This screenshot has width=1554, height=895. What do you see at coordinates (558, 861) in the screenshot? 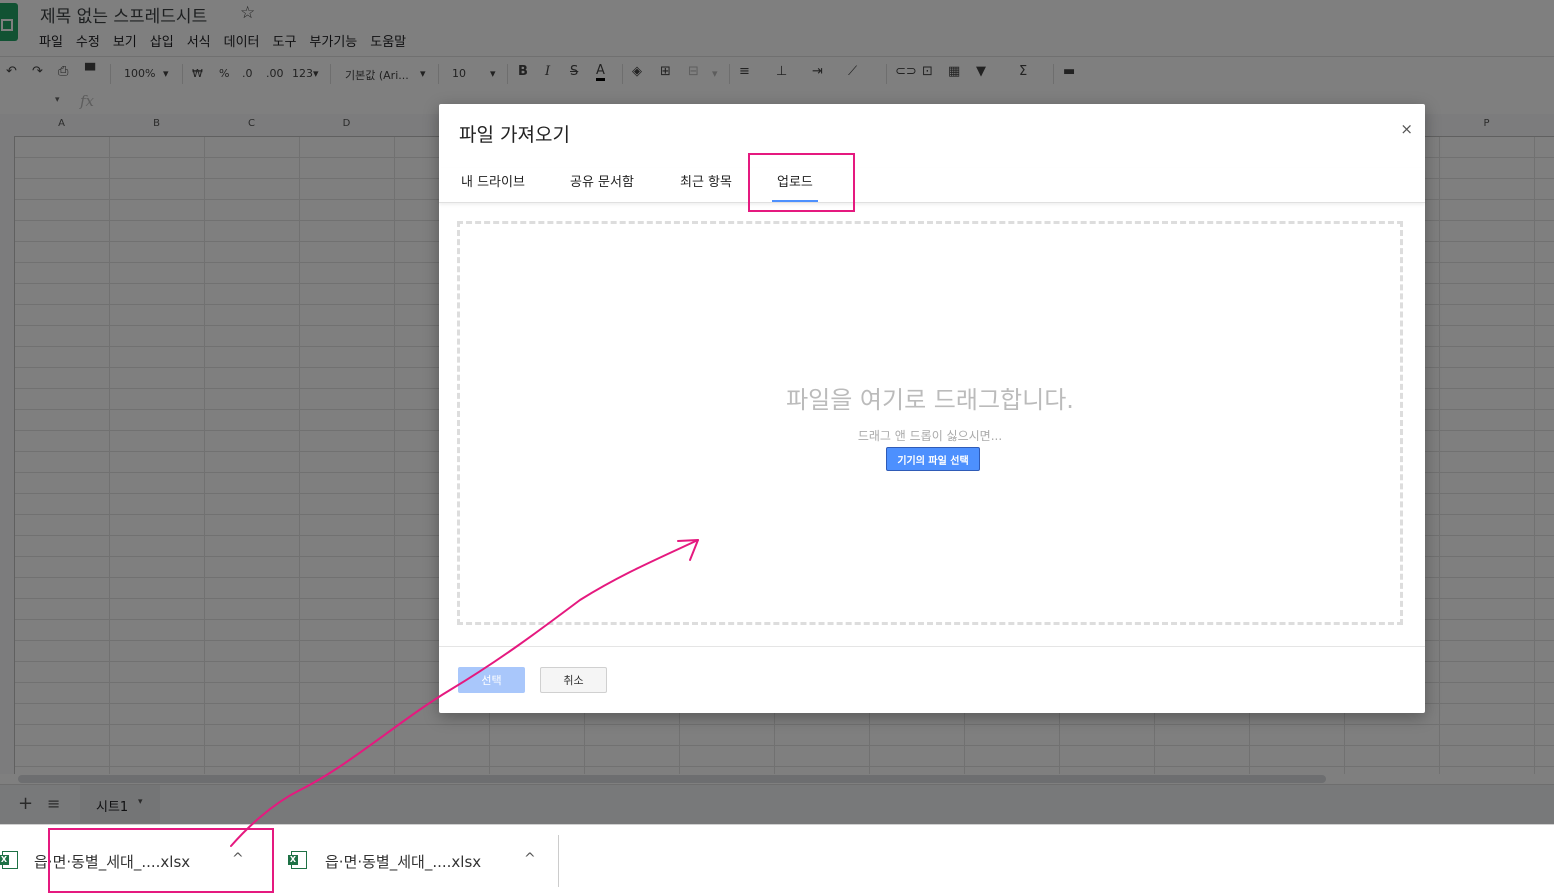
I see `download-shelf-divider` at bounding box center [558, 861].